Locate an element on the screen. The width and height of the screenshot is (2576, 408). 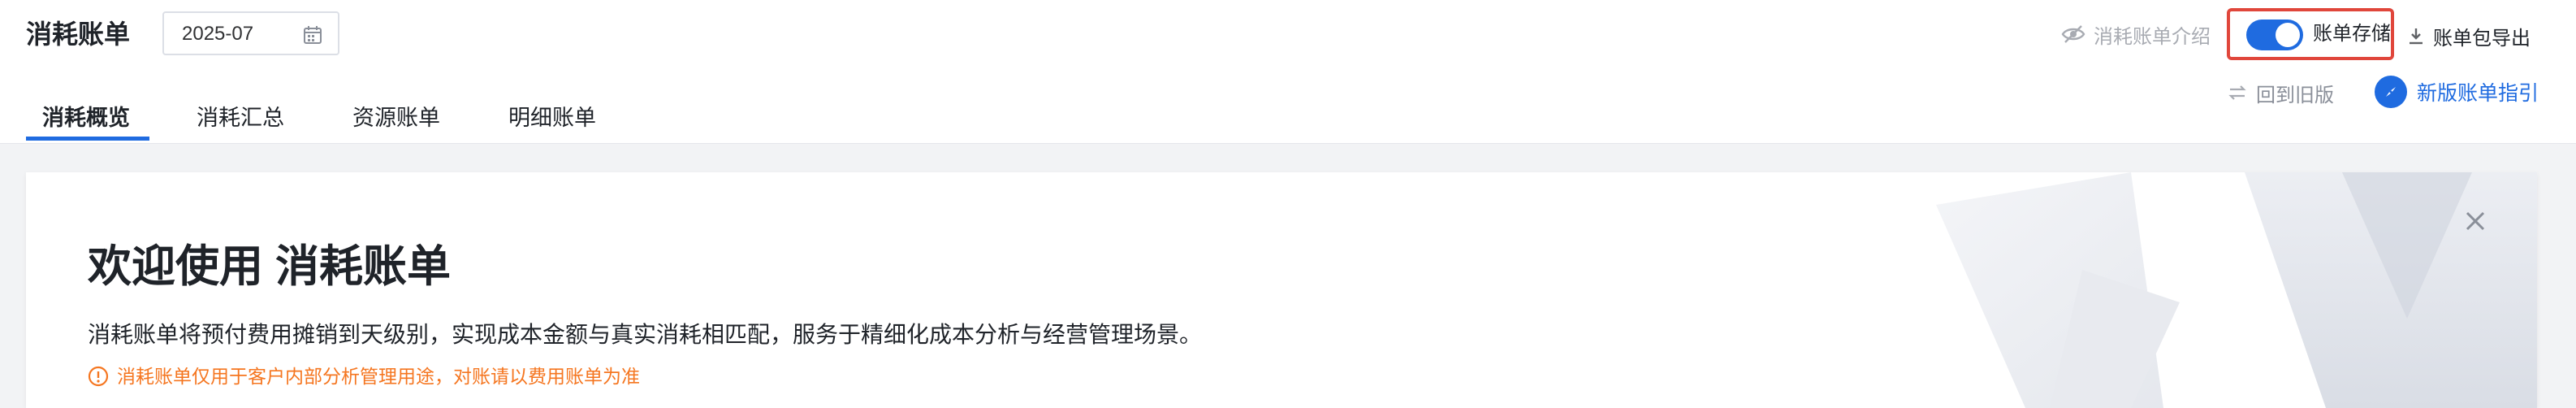
close-icon is located at coordinates (2476, 221).